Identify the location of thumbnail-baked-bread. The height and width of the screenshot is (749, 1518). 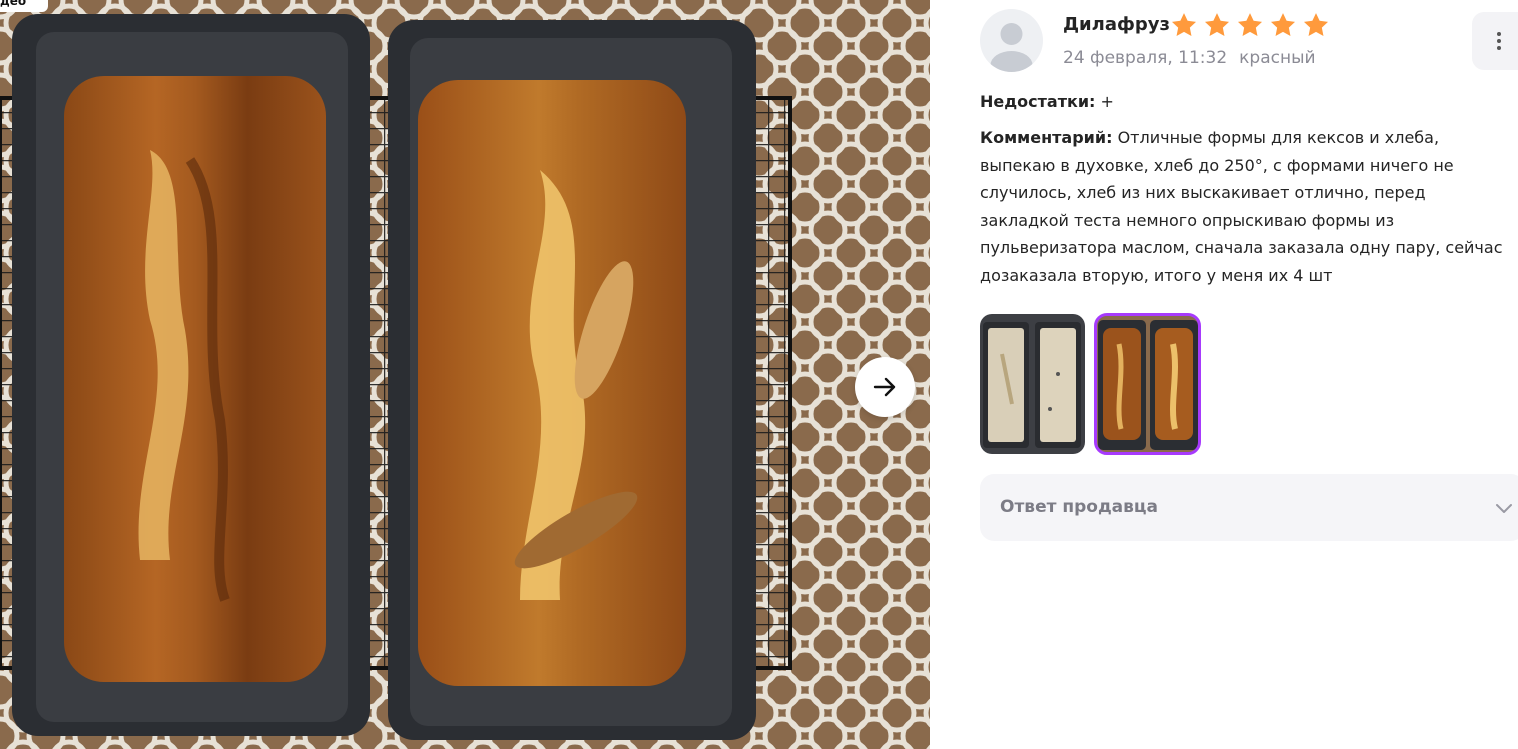
(1147, 384).